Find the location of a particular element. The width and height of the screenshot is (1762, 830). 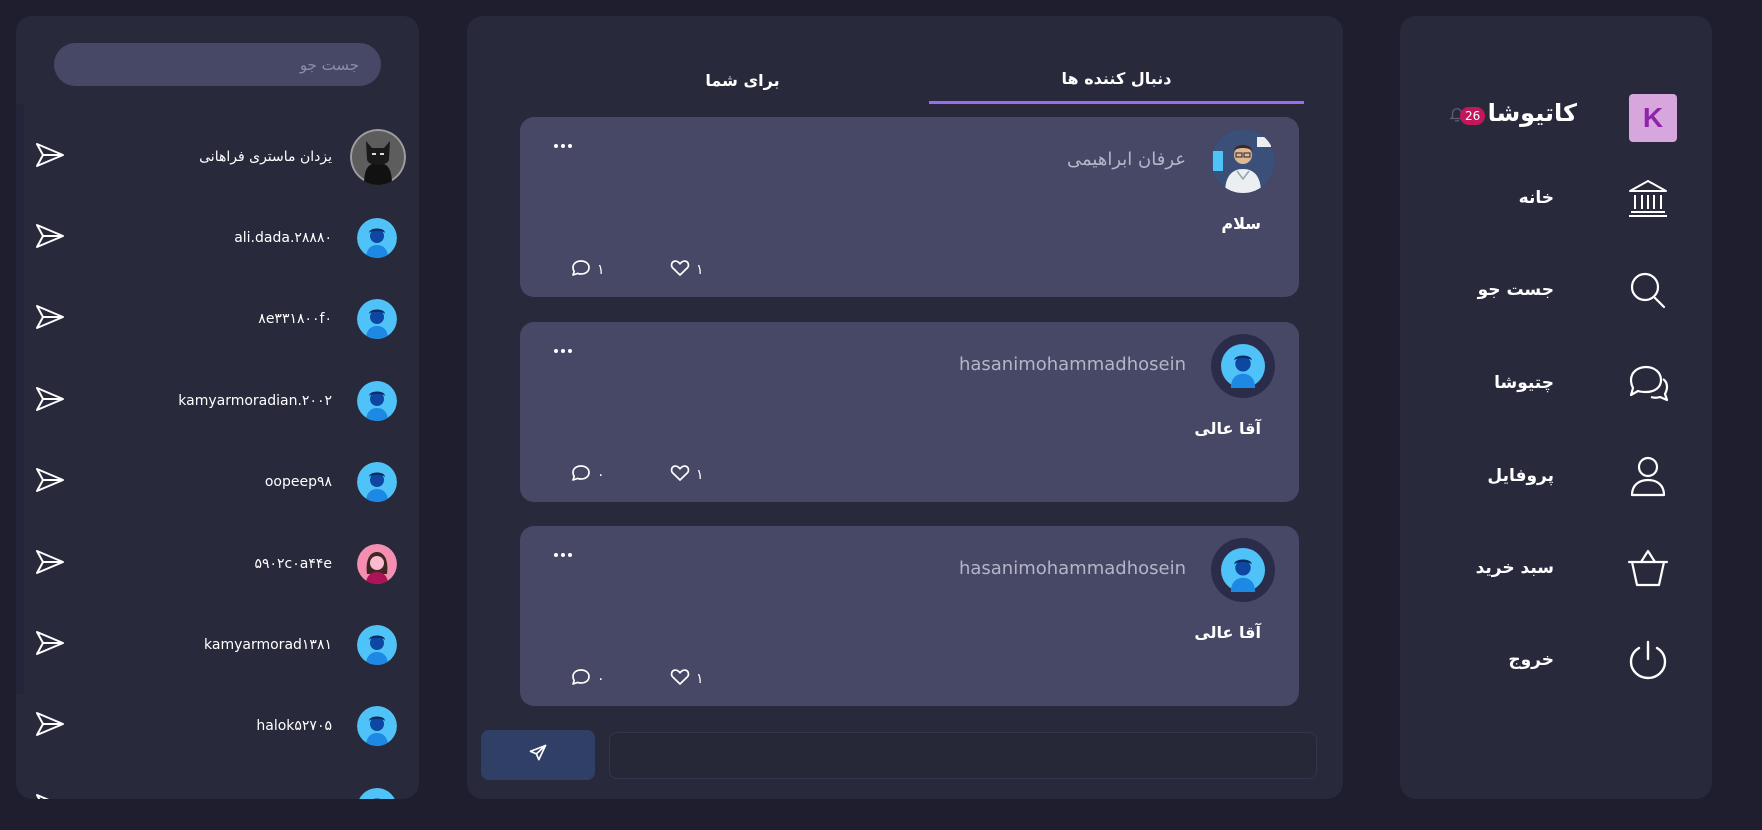

post-author: عرفان ابراهیمی is located at coordinates (1126, 159).